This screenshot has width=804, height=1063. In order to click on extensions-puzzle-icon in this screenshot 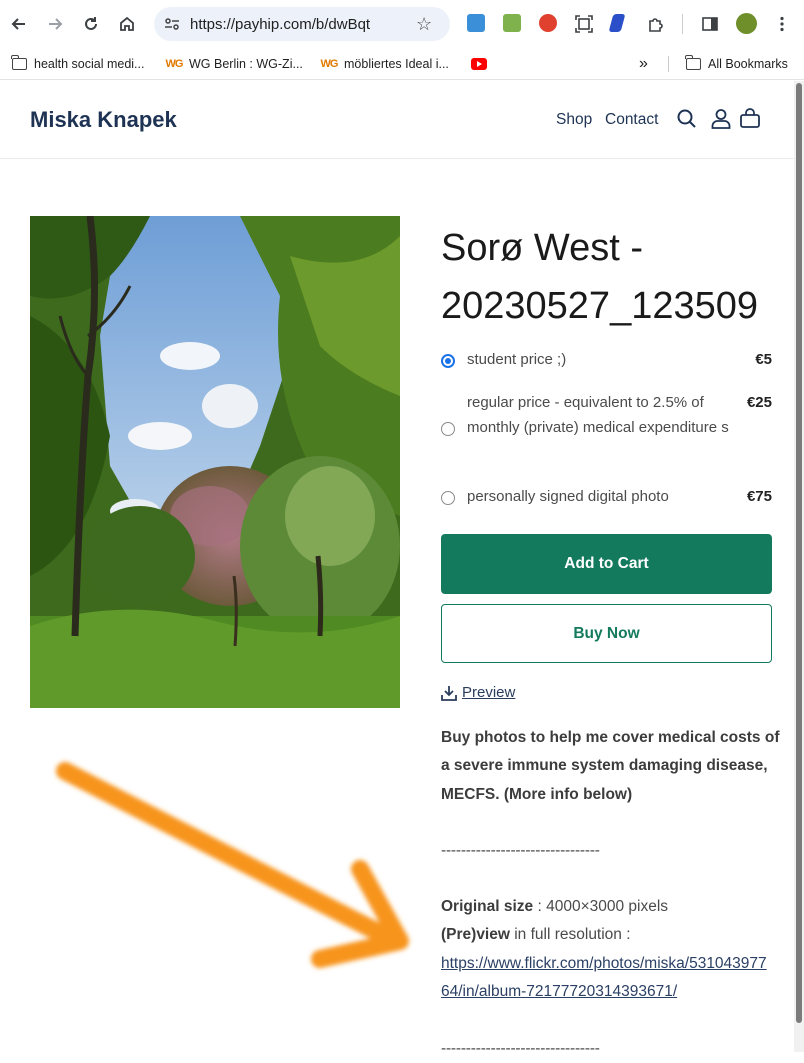, I will do `click(656, 24)`.